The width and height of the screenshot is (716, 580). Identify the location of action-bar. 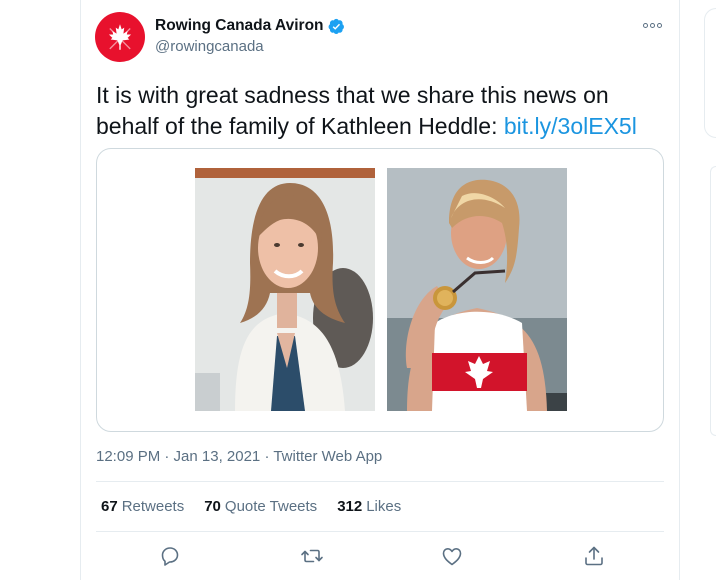
(380, 556).